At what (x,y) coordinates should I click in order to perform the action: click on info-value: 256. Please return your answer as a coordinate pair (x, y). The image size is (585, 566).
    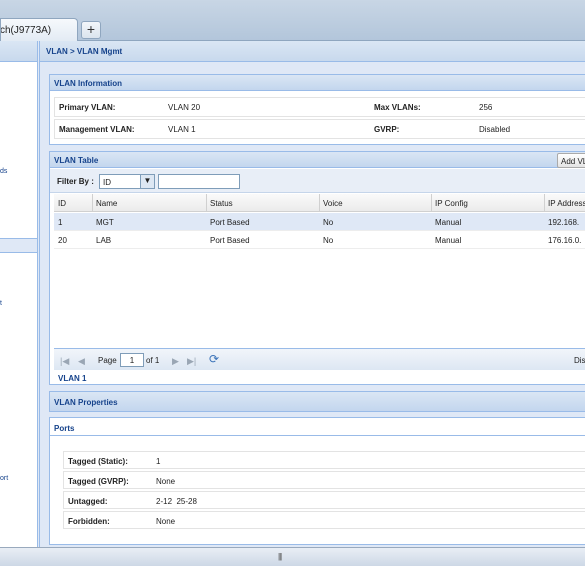
    Looking at the image, I should click on (486, 107).